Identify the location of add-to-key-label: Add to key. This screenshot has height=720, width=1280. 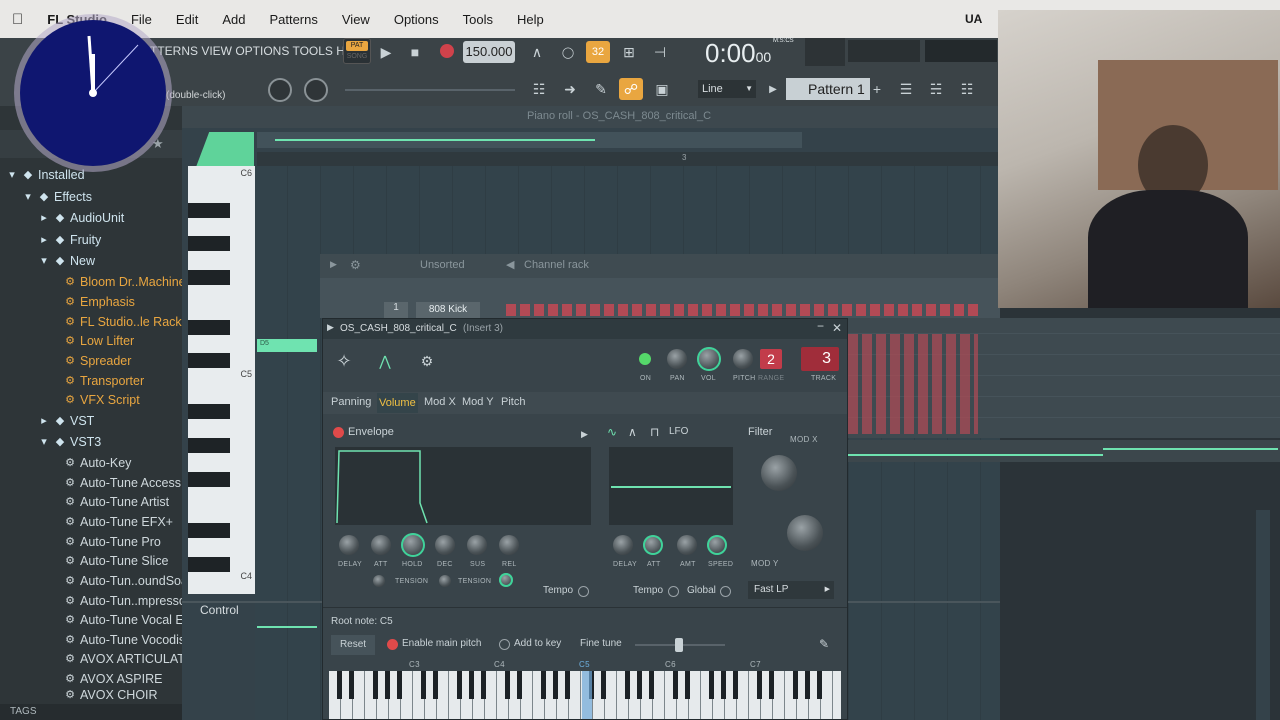
(537, 643).